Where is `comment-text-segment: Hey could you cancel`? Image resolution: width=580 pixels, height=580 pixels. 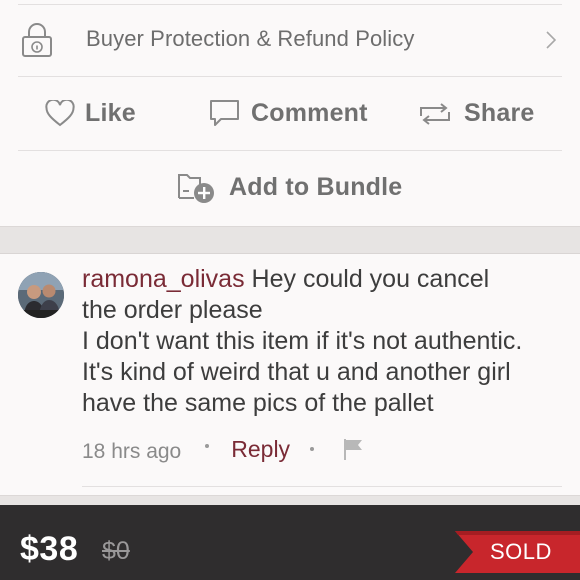 comment-text-segment: Hey could you cancel is located at coordinates (370, 279).